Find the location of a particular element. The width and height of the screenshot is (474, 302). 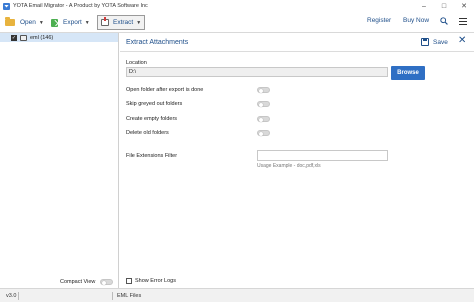

folder-icon is located at coordinates (10, 21).